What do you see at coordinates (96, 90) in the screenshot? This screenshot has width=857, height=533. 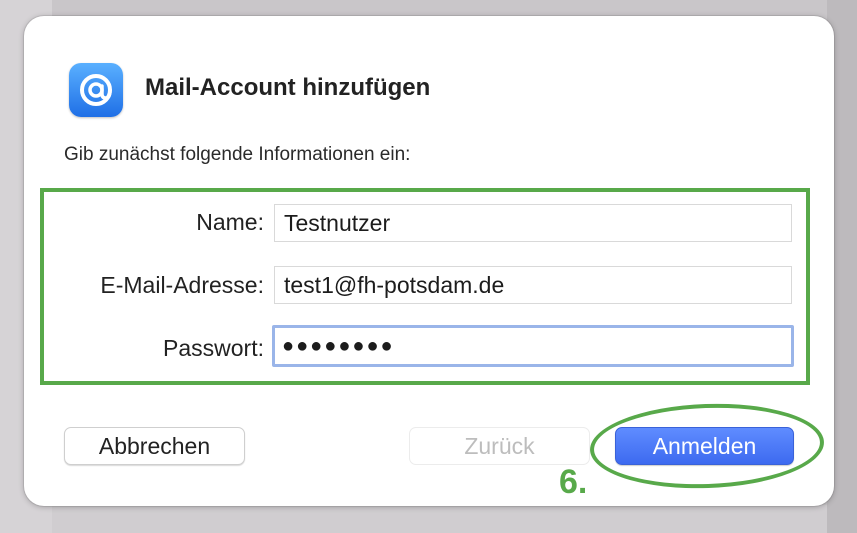 I see `at-sign-icon` at bounding box center [96, 90].